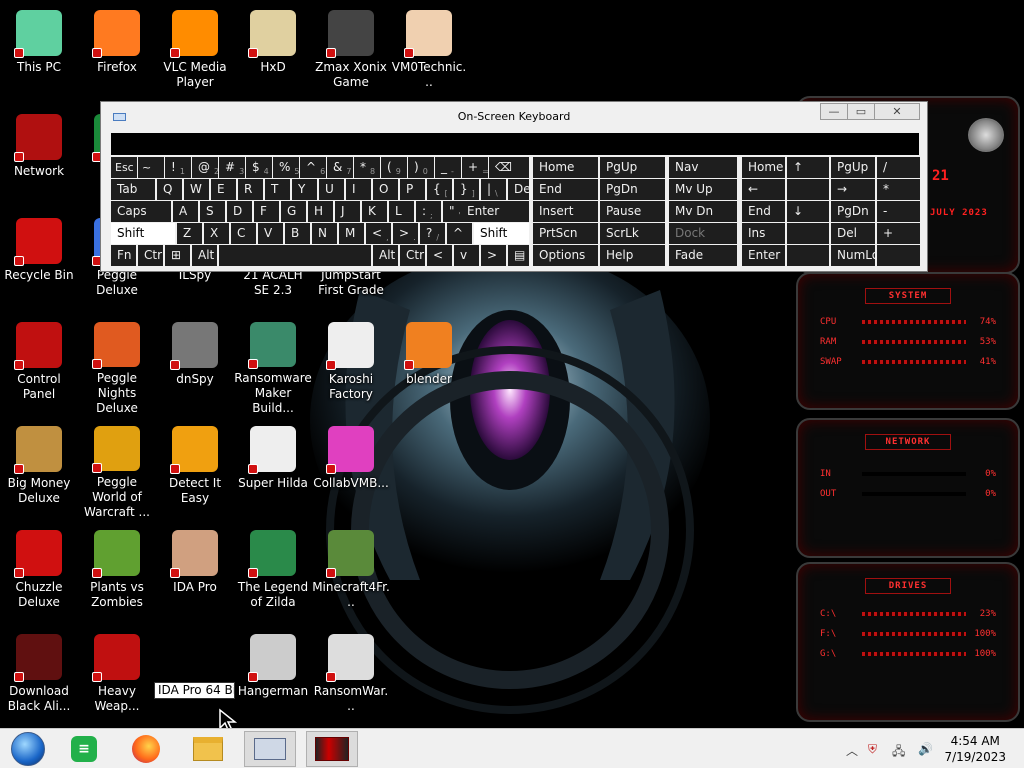 The image size is (1024, 768). What do you see at coordinates (898, 752) in the screenshot?
I see `network-tray-icon: 🖧` at bounding box center [898, 752].